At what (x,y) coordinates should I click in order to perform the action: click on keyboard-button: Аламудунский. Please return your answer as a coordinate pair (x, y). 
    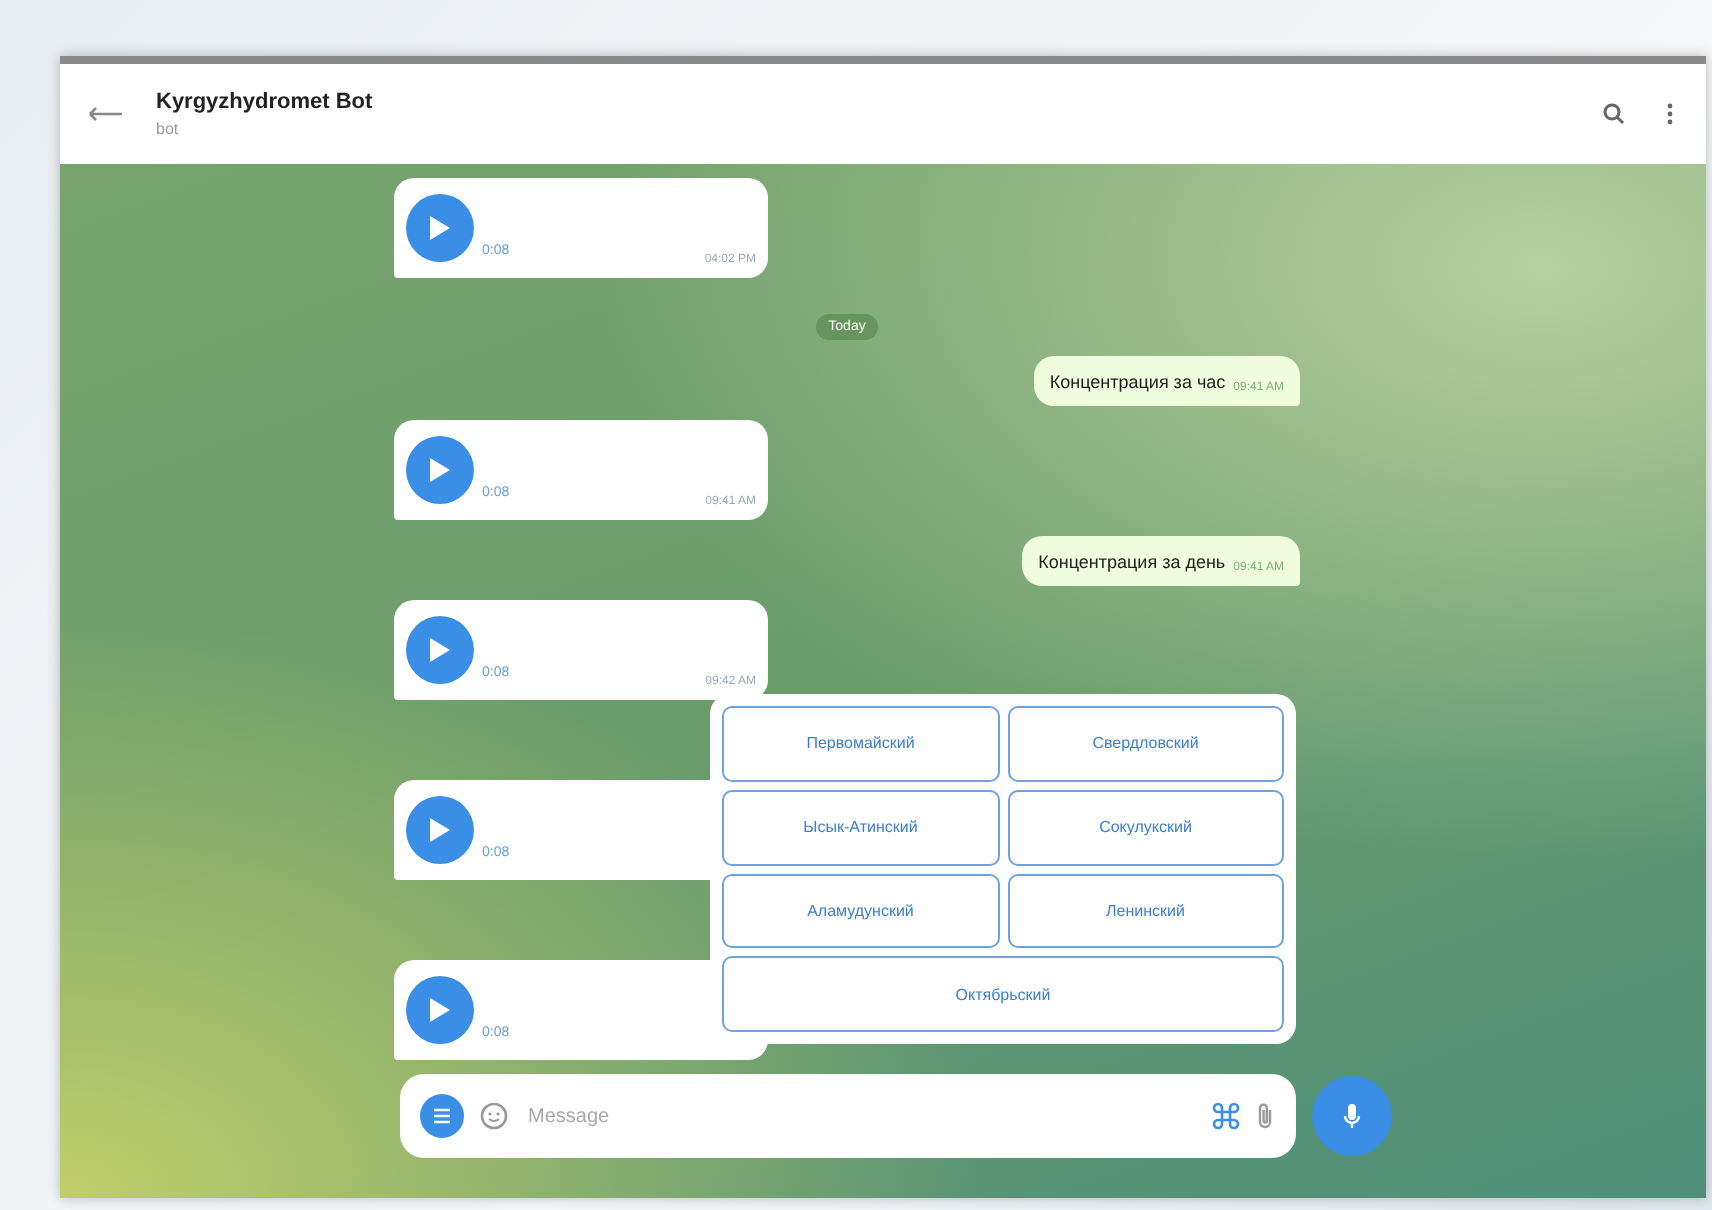
    Looking at the image, I should click on (860, 911).